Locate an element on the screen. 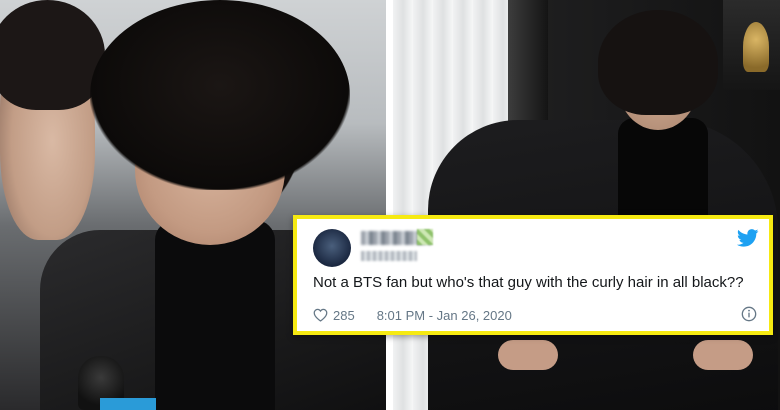 This screenshot has height=410, width=780. blurred-emoji is located at coordinates (425, 237).